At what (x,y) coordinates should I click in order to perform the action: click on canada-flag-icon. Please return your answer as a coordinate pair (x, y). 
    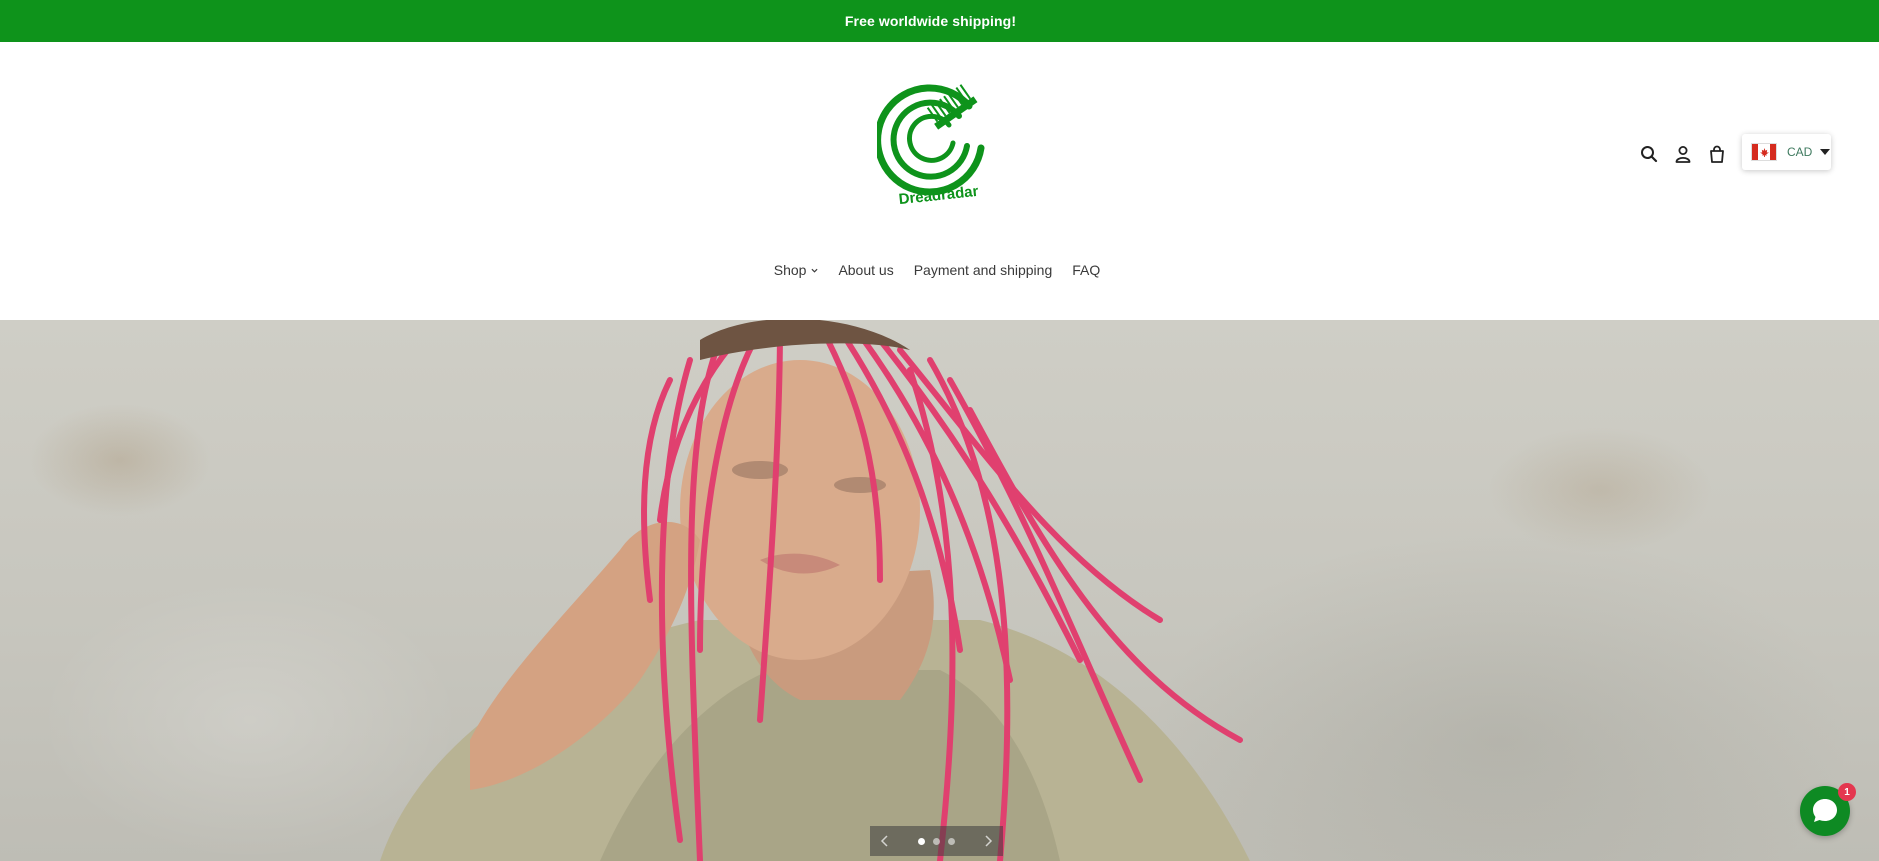
    Looking at the image, I should click on (1764, 152).